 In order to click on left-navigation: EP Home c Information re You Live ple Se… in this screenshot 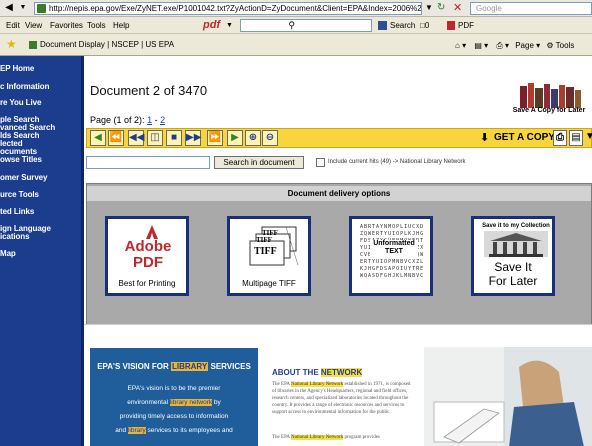, I will do `click(42, 251)`.